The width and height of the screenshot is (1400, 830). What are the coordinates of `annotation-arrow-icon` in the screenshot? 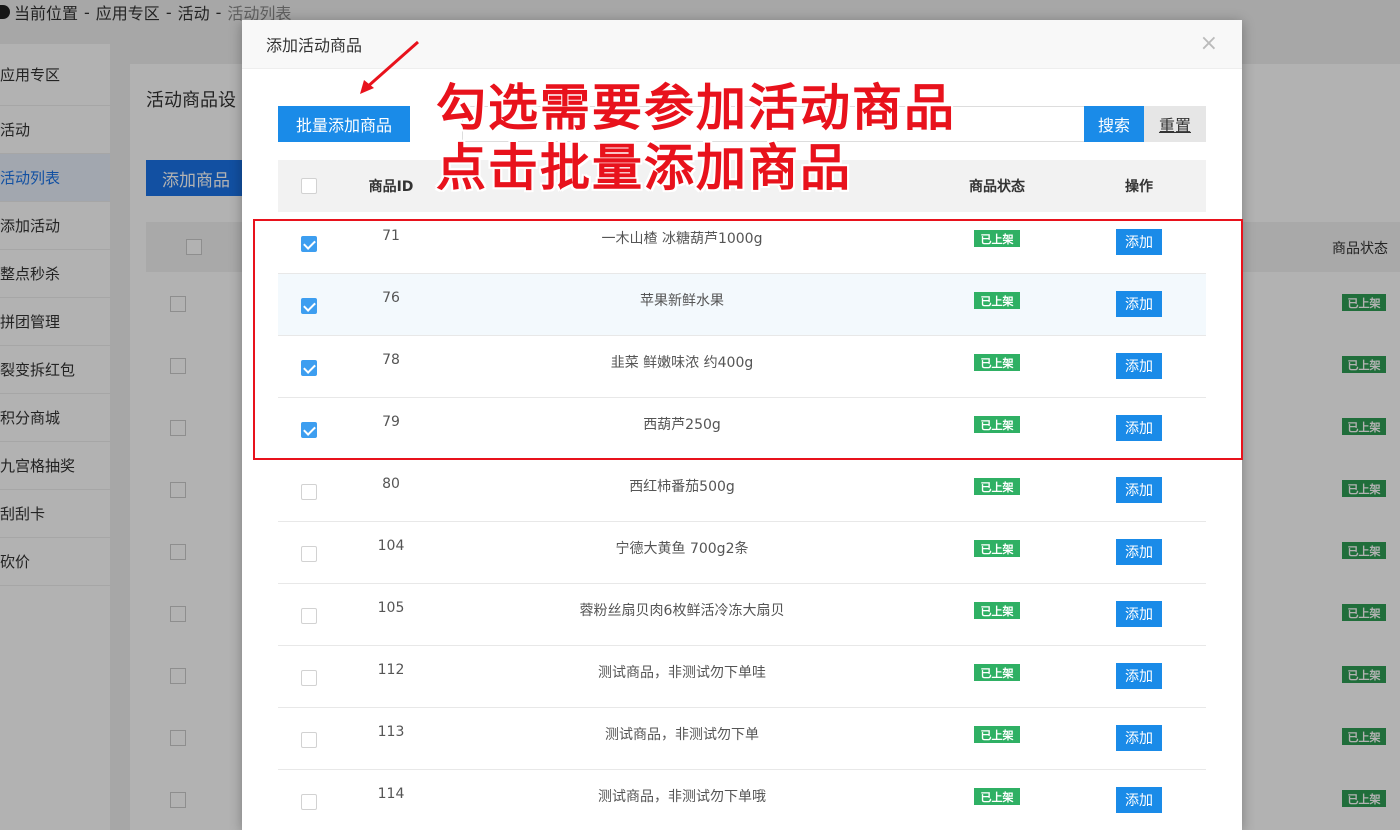 It's located at (389, 67).